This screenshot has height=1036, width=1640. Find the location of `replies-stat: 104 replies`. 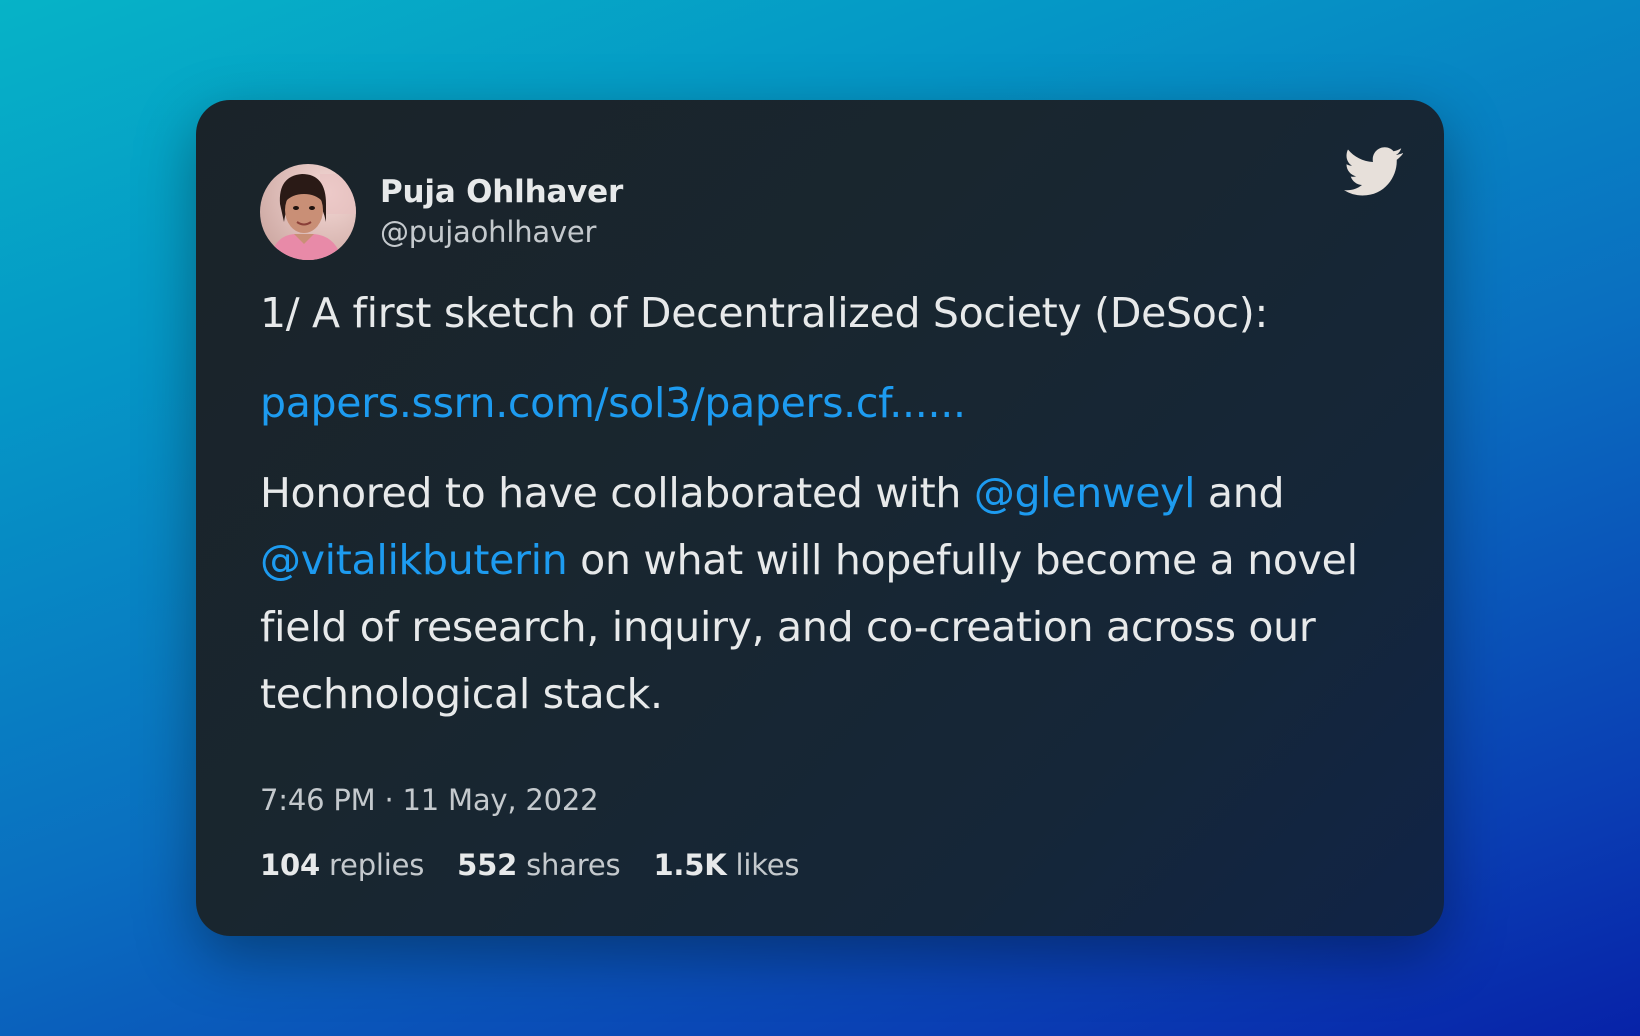

replies-stat: 104 replies is located at coordinates (342, 865).